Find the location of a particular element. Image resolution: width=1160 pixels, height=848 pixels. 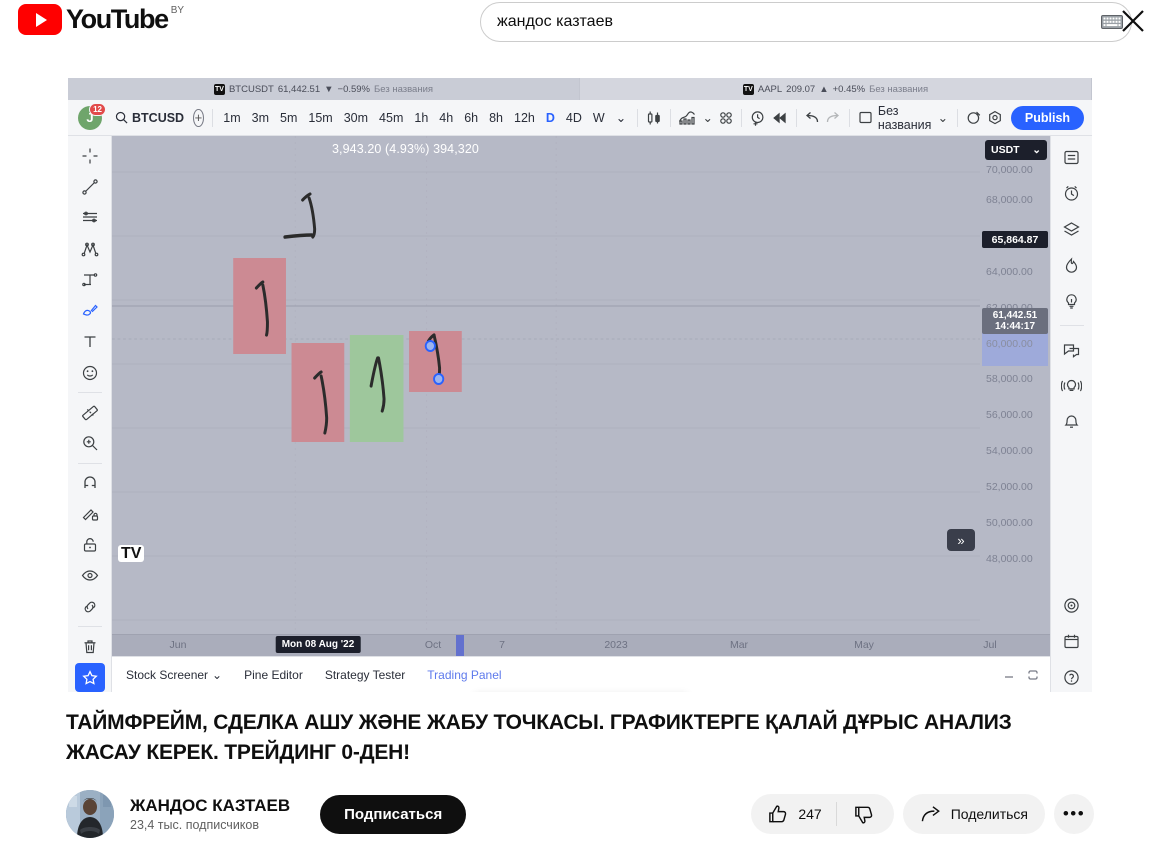

channel-name: ЖАНДОС КАЗТАЕВ is located at coordinates (210, 806).